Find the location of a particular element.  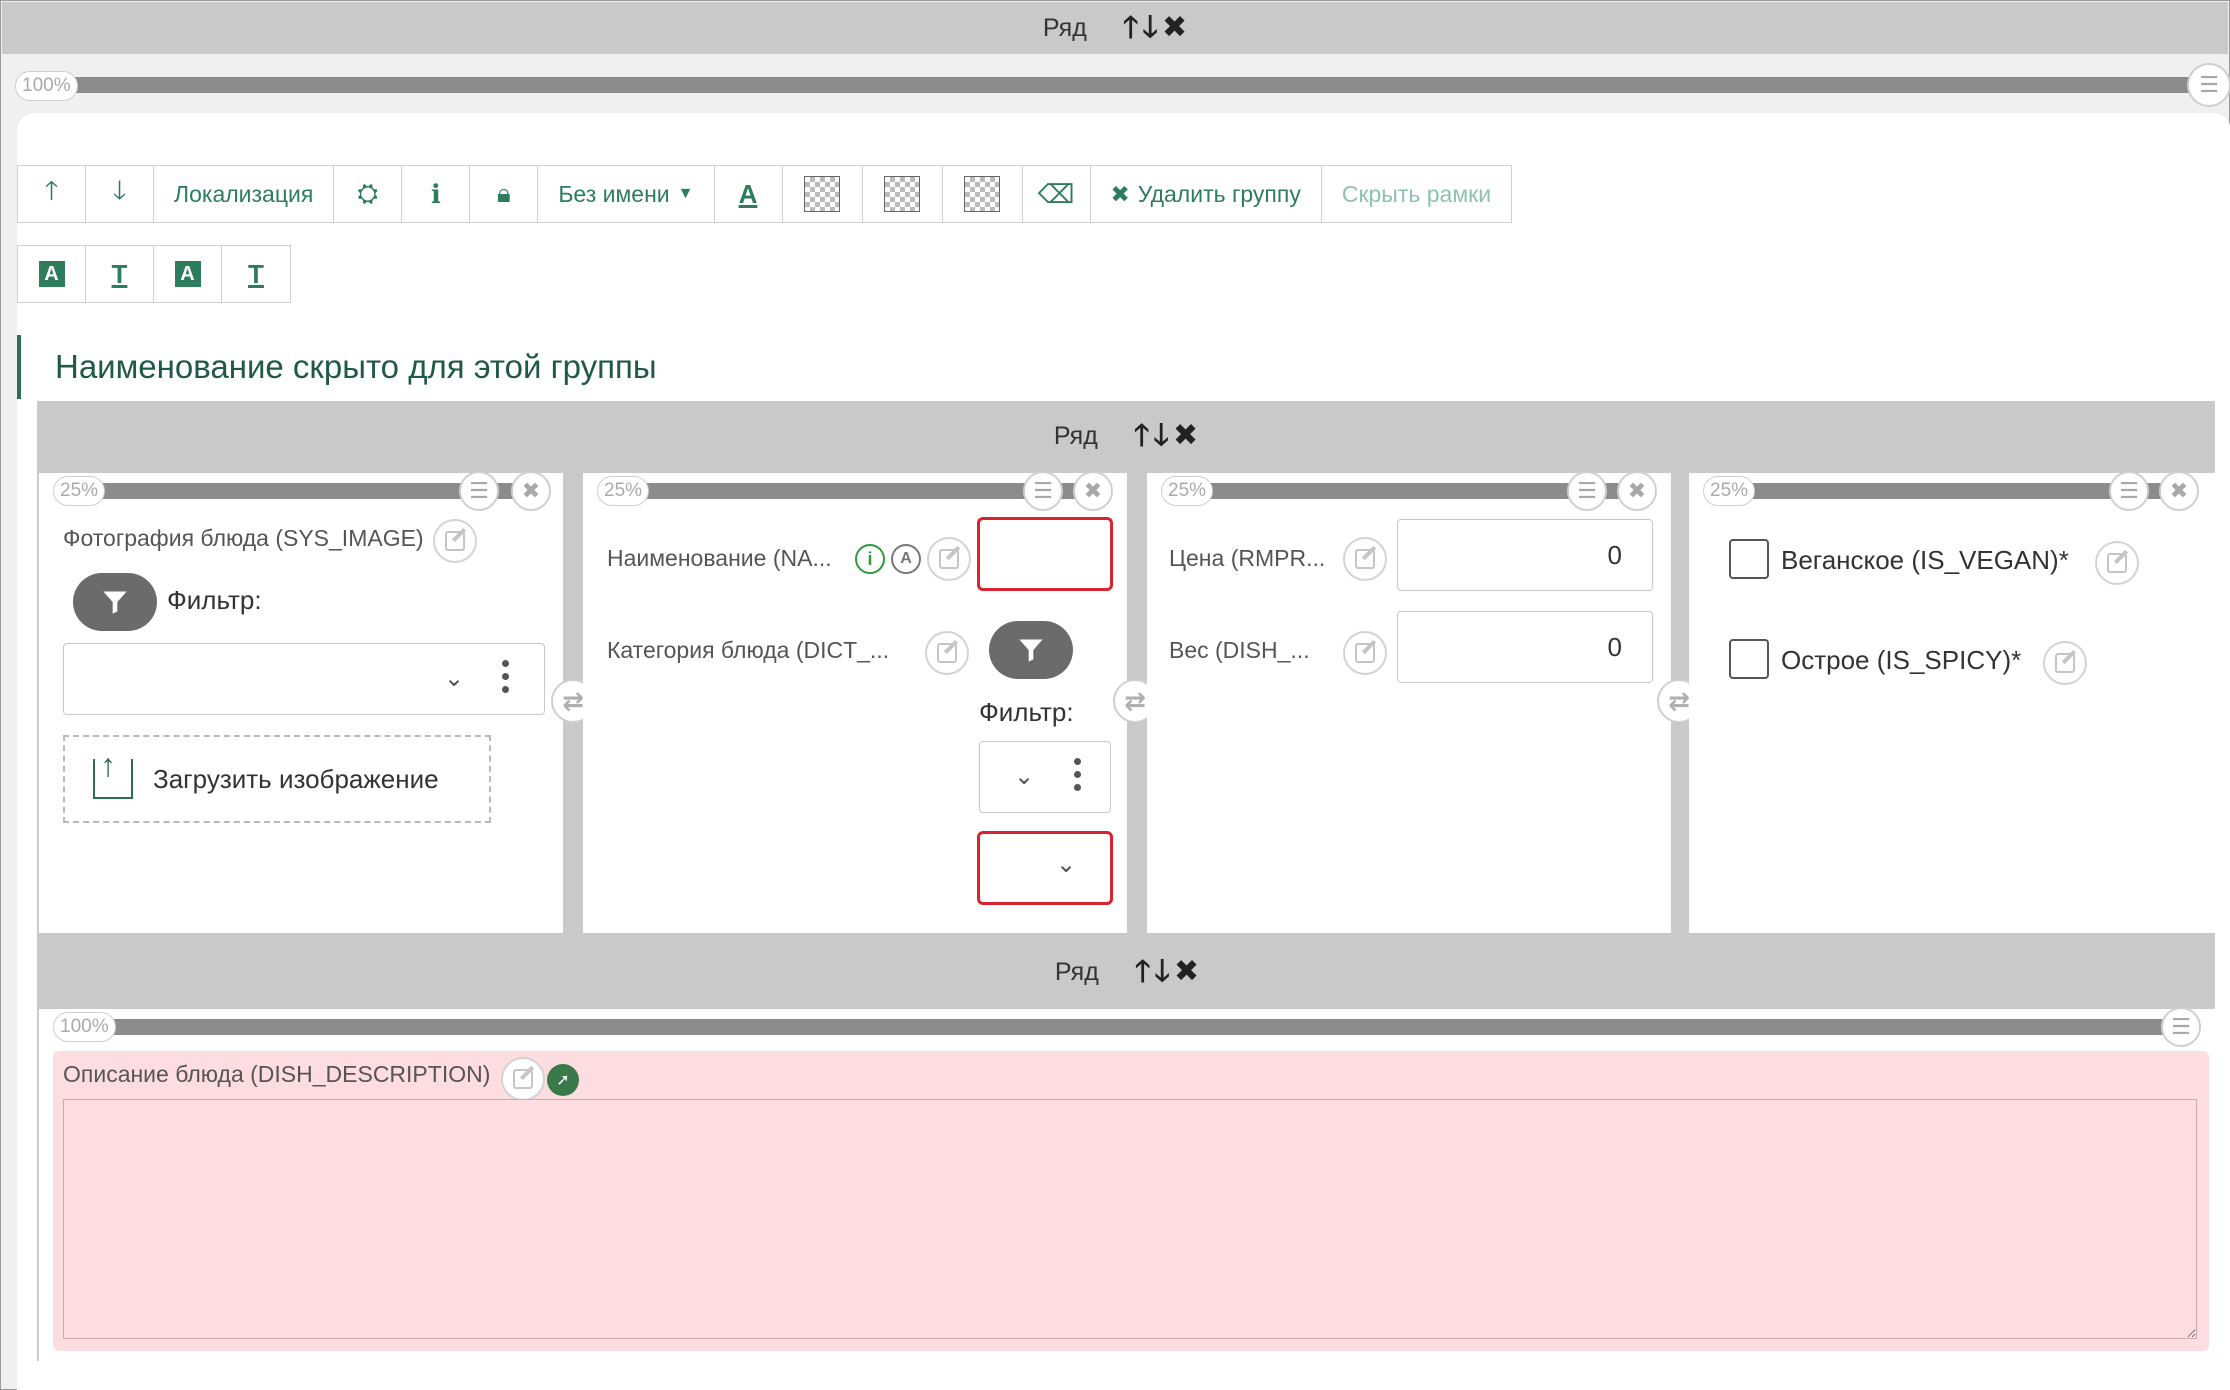

group-title: Наименование скрыто для этой группы is located at coordinates (337, 367).